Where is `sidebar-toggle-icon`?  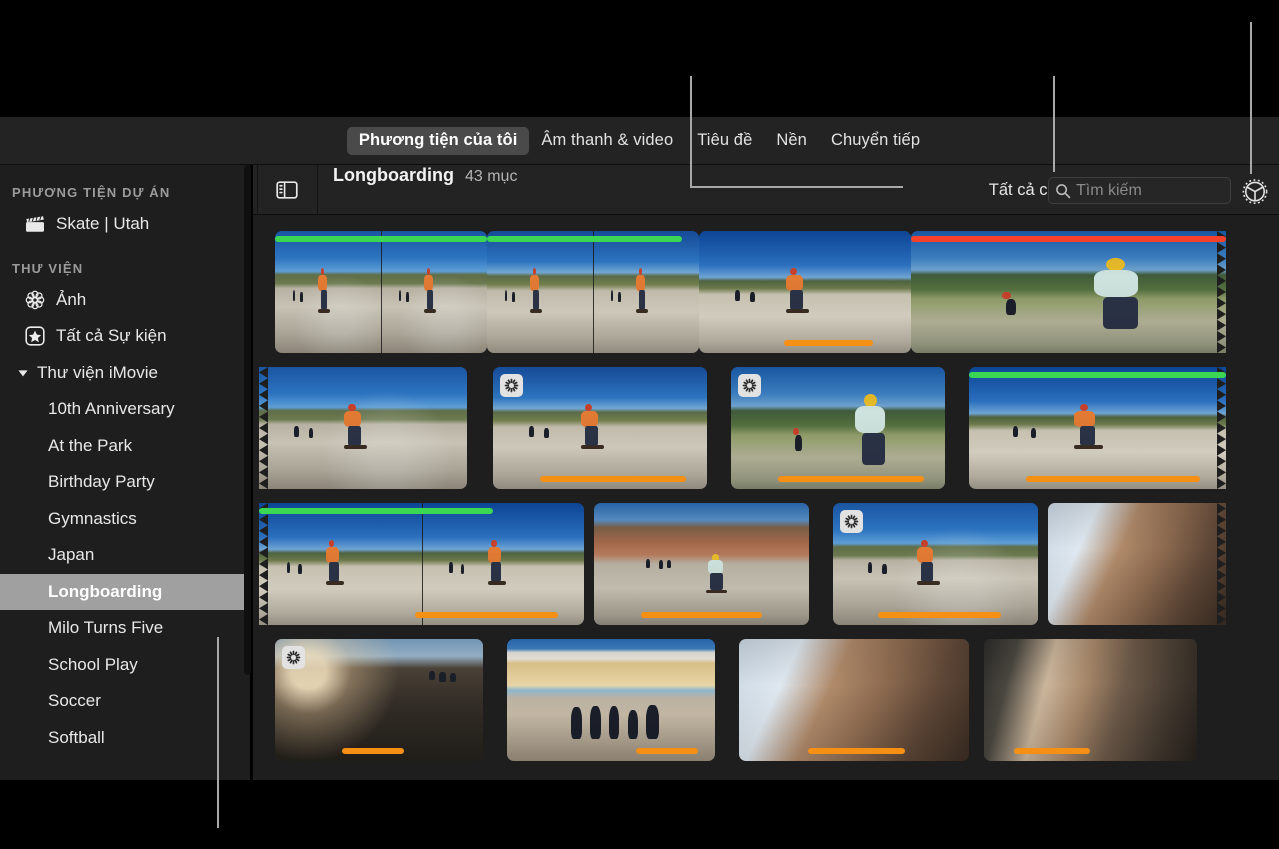
sidebar-toggle-icon is located at coordinates (287, 189).